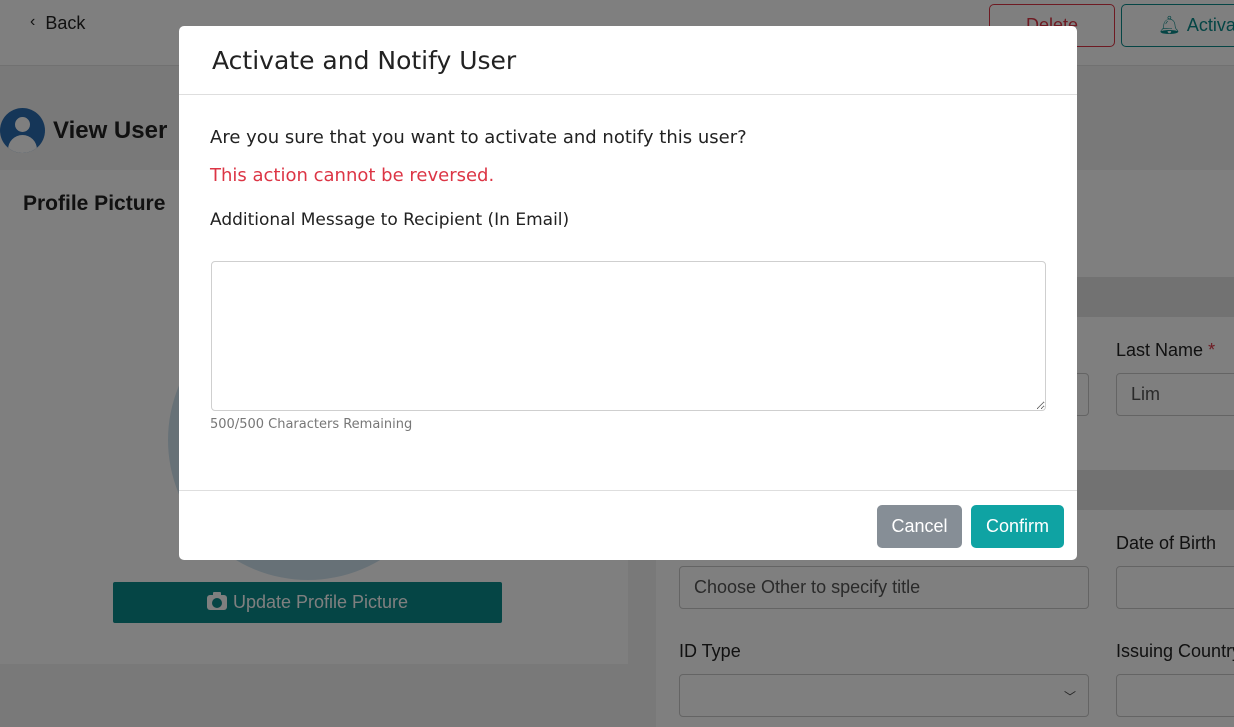 The height and width of the screenshot is (727, 1234). What do you see at coordinates (628, 336) in the screenshot?
I see `additional-message-textarea` at bounding box center [628, 336].